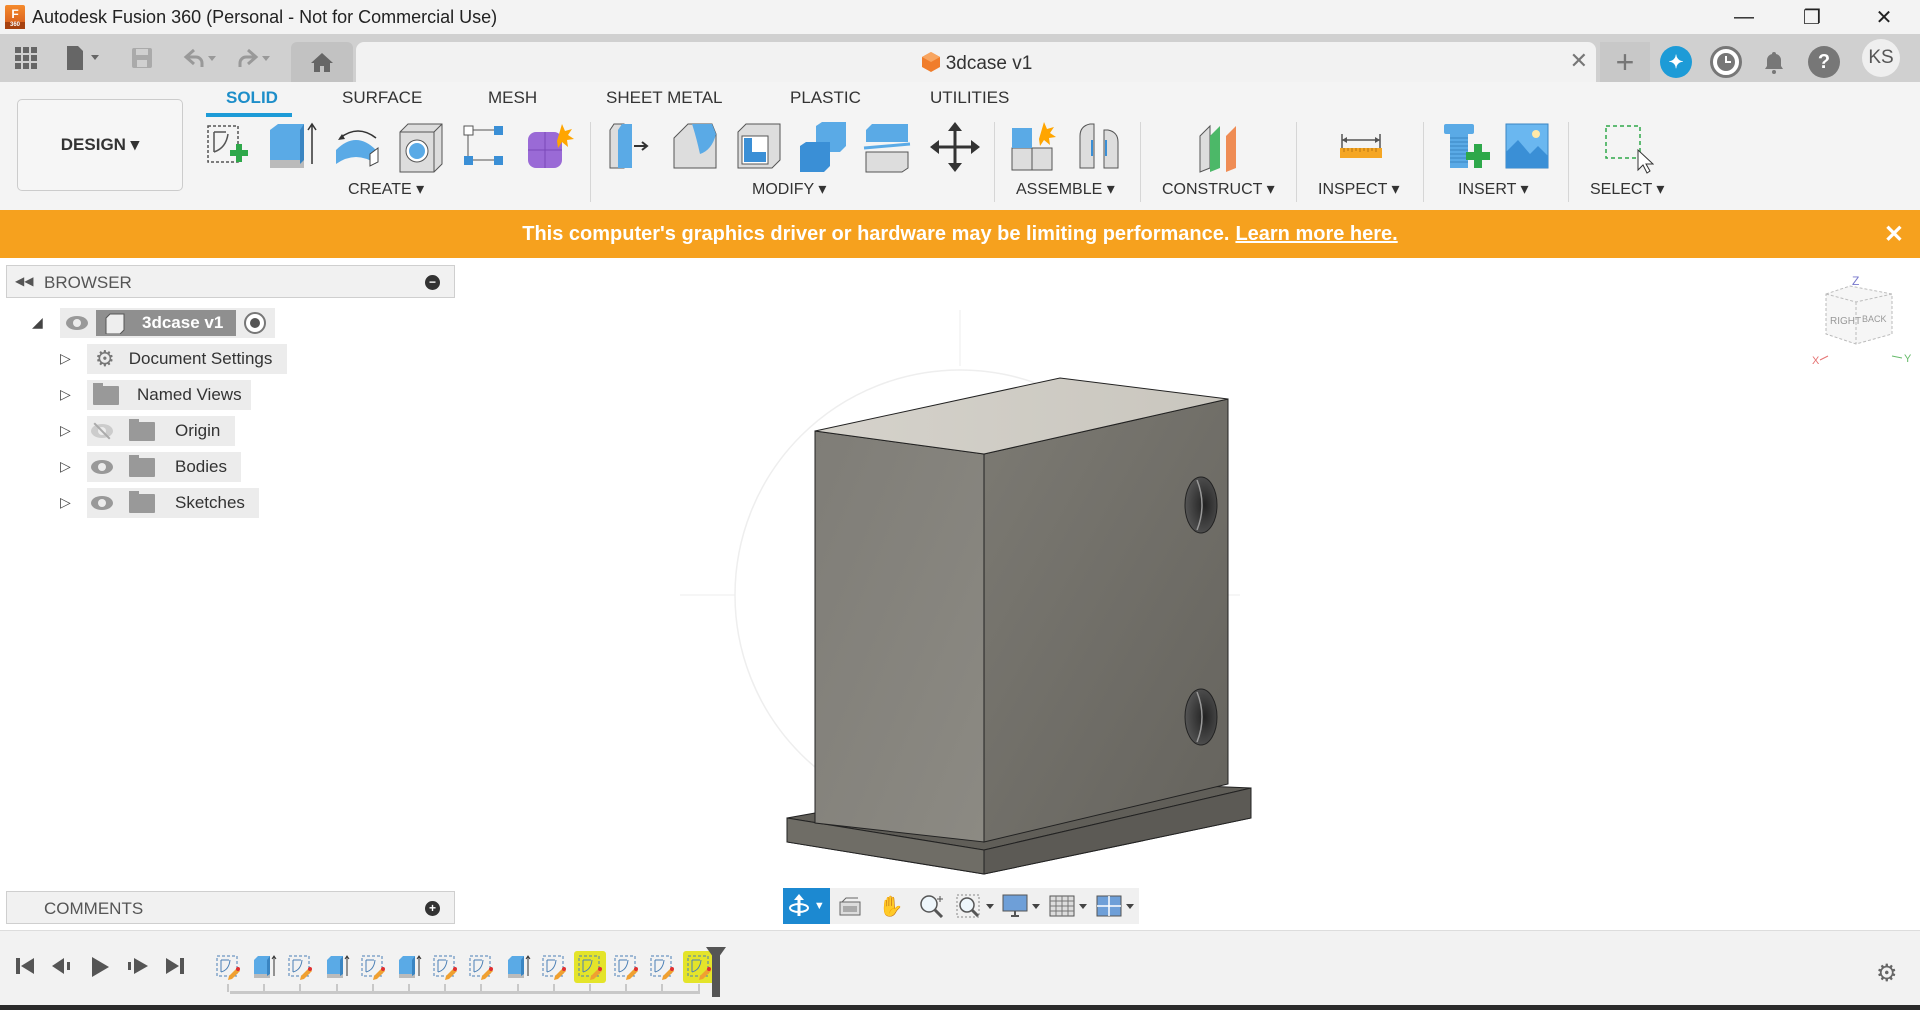 The height and width of the screenshot is (1010, 1920). I want to click on learn-more-link: Learn more here., so click(1316, 234).